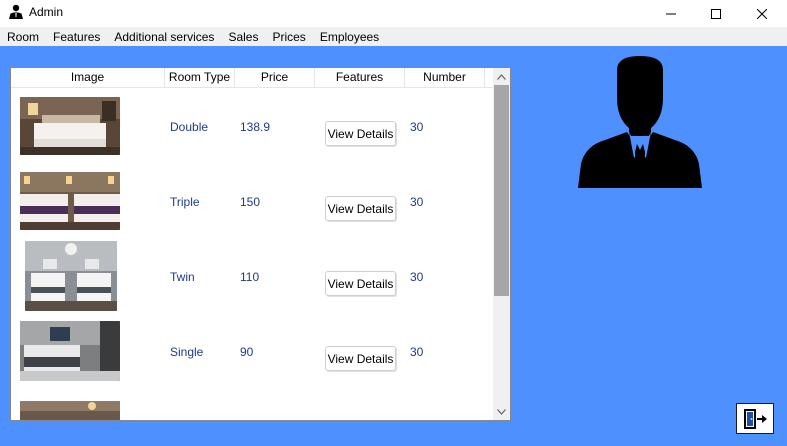 This screenshot has width=787, height=446. Describe the element at coordinates (70, 126) in the screenshot. I see `room-photo-double` at that location.